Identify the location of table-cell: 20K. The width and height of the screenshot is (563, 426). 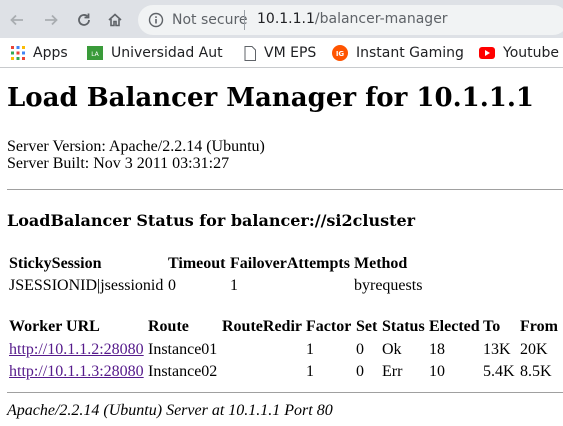
(534, 349).